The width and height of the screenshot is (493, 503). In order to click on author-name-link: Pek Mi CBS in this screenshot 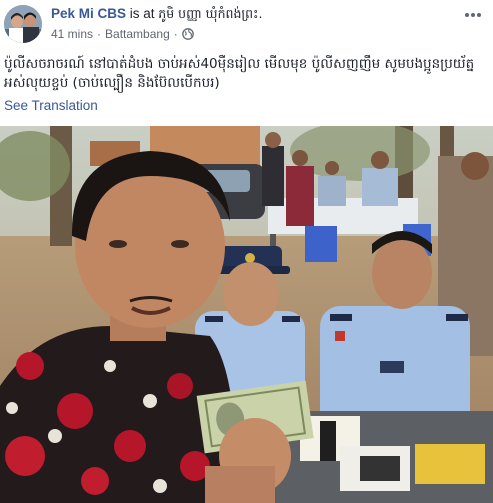, I will do `click(88, 13)`.